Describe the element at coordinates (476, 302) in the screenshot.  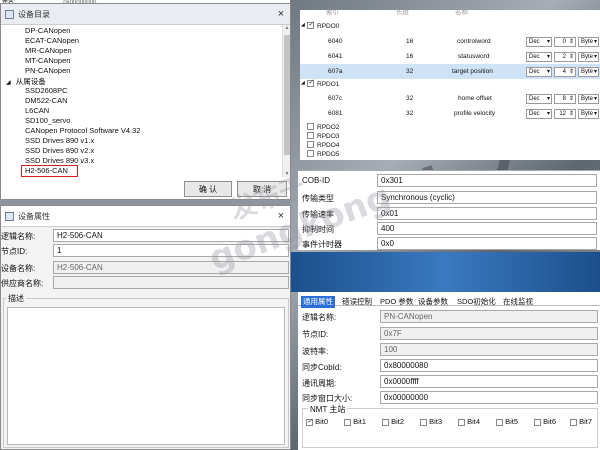
I see `tab-sdo-init: SDO初始化` at that location.